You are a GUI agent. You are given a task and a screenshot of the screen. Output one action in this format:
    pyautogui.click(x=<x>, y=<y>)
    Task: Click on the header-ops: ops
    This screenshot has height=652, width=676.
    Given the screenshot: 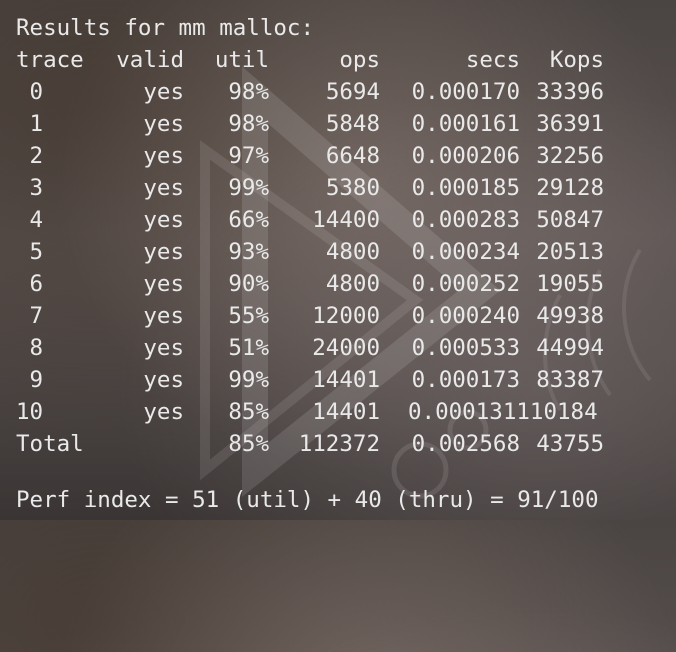 What is the action you would take?
    pyautogui.click(x=359, y=60)
    